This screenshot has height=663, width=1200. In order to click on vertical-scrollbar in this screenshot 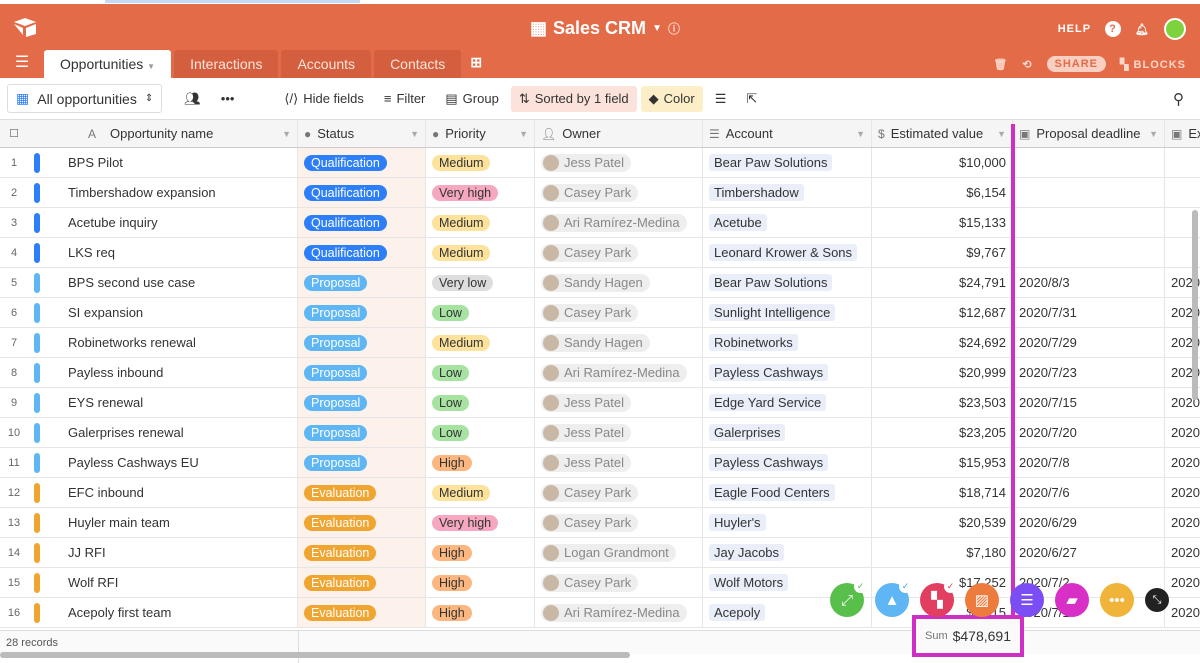, I will do `click(1195, 305)`.